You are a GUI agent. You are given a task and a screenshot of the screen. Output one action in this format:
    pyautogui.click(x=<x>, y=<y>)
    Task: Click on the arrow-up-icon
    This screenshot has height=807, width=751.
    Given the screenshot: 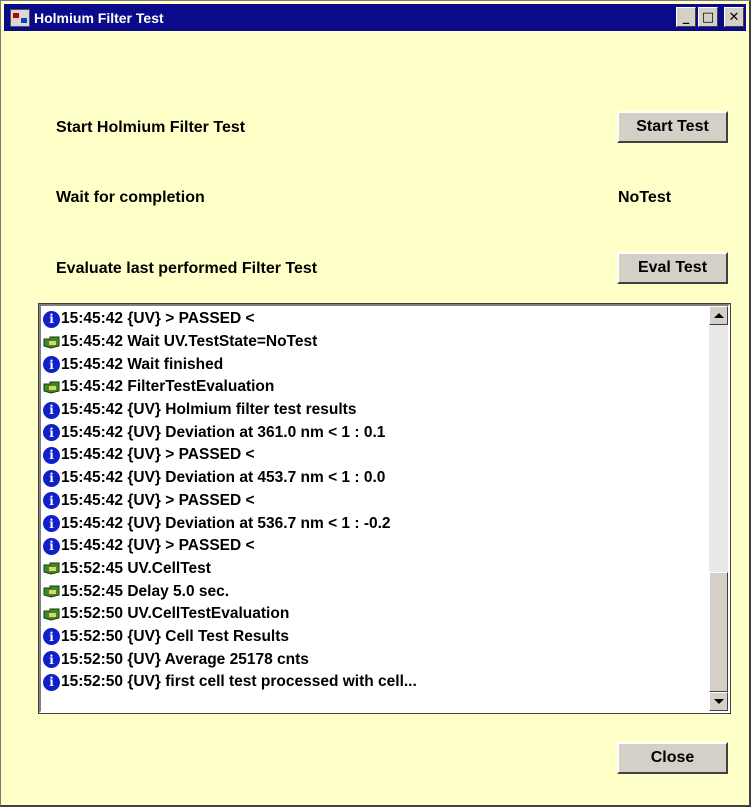 What is the action you would take?
    pyautogui.click(x=719, y=315)
    